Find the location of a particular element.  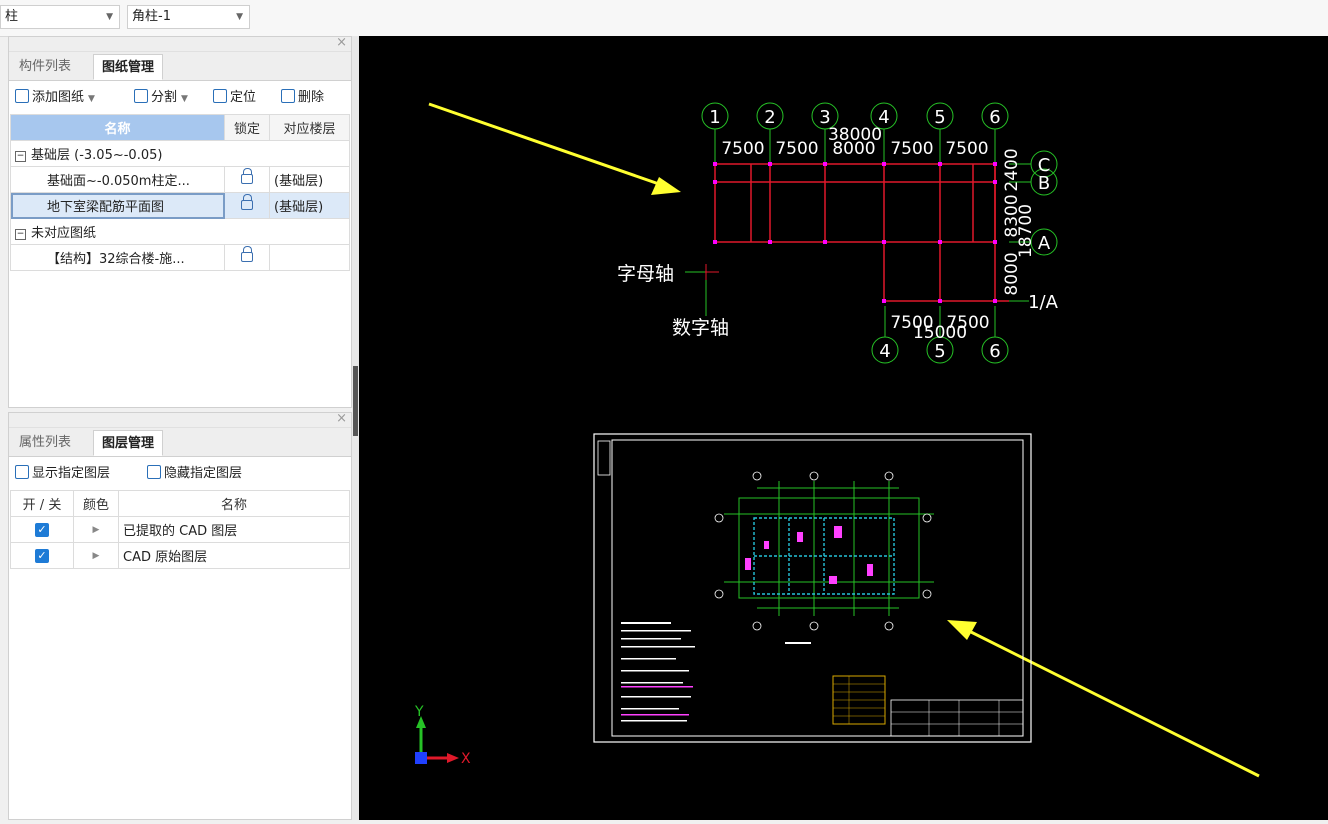

layer-table: 开 / 关 颜色 名称 ✓ ▶ 已提取的 CAD 图层 ✓ ▶ CAD 原始图层 is located at coordinates (180, 529).